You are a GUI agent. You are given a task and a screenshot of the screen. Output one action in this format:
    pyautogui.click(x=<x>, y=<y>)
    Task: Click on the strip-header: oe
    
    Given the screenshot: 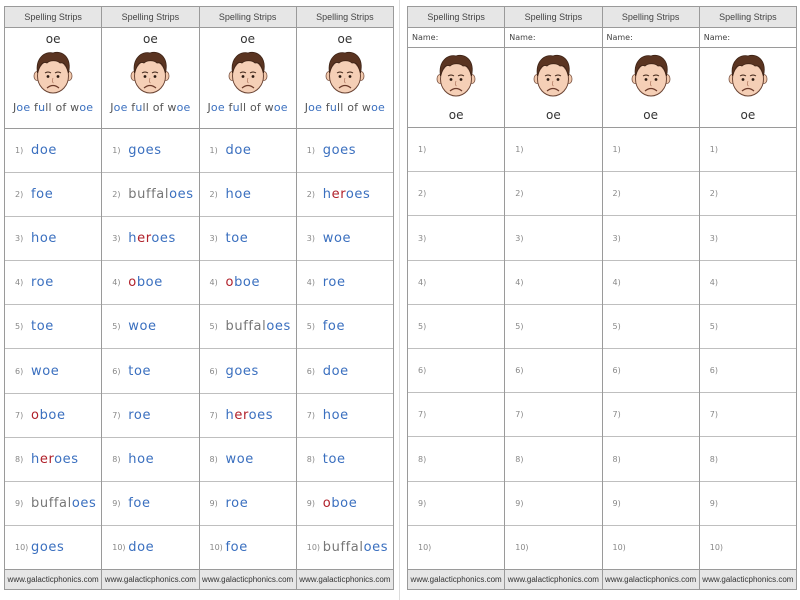 What is the action you would take?
    pyautogui.click(x=456, y=88)
    